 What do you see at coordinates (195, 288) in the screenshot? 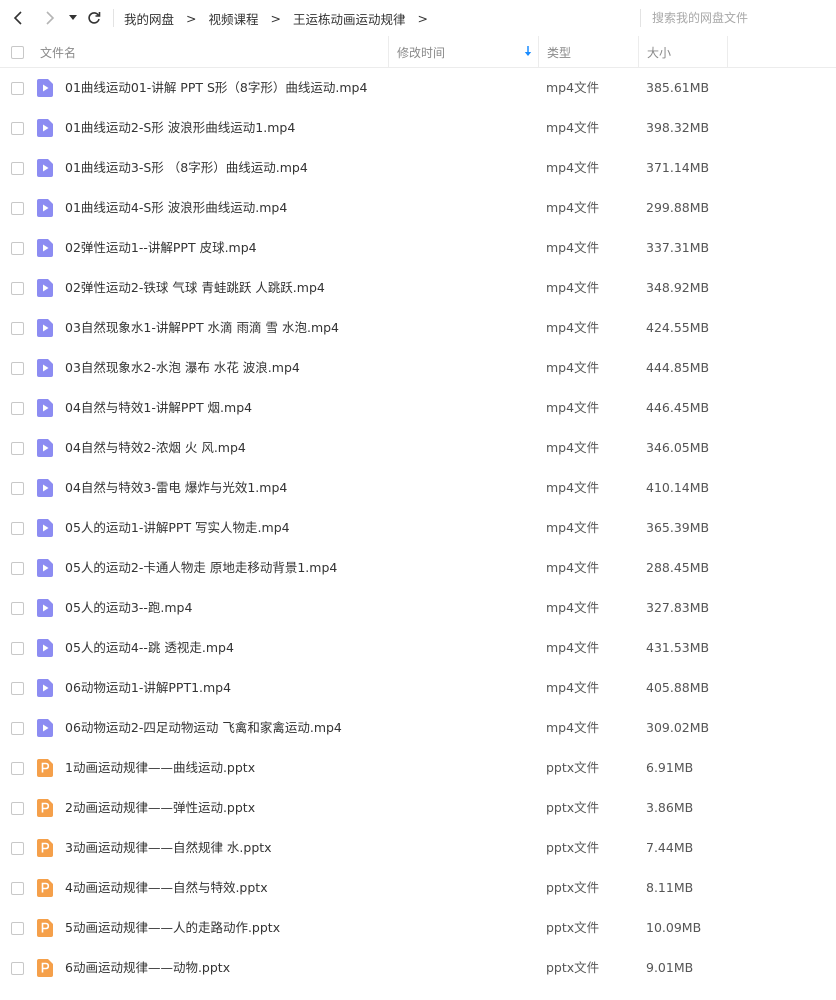
I see `file-name: 02弹性运动2-铁球 气球 青蛙跳跃 人跳跃.mp4` at bounding box center [195, 288].